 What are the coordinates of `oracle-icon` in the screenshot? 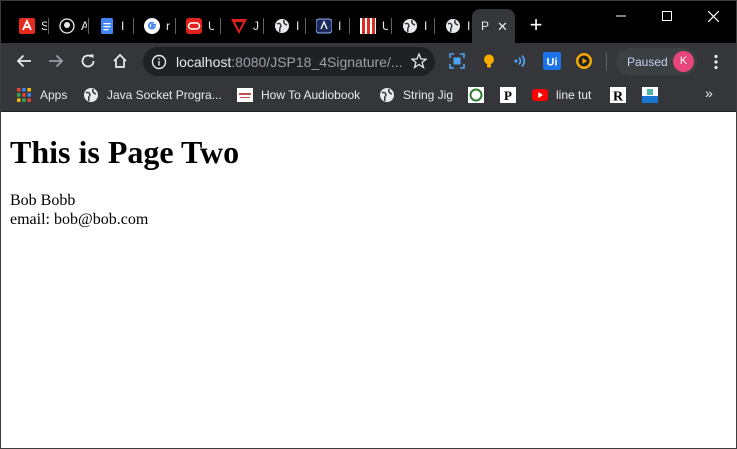 It's located at (194, 26).